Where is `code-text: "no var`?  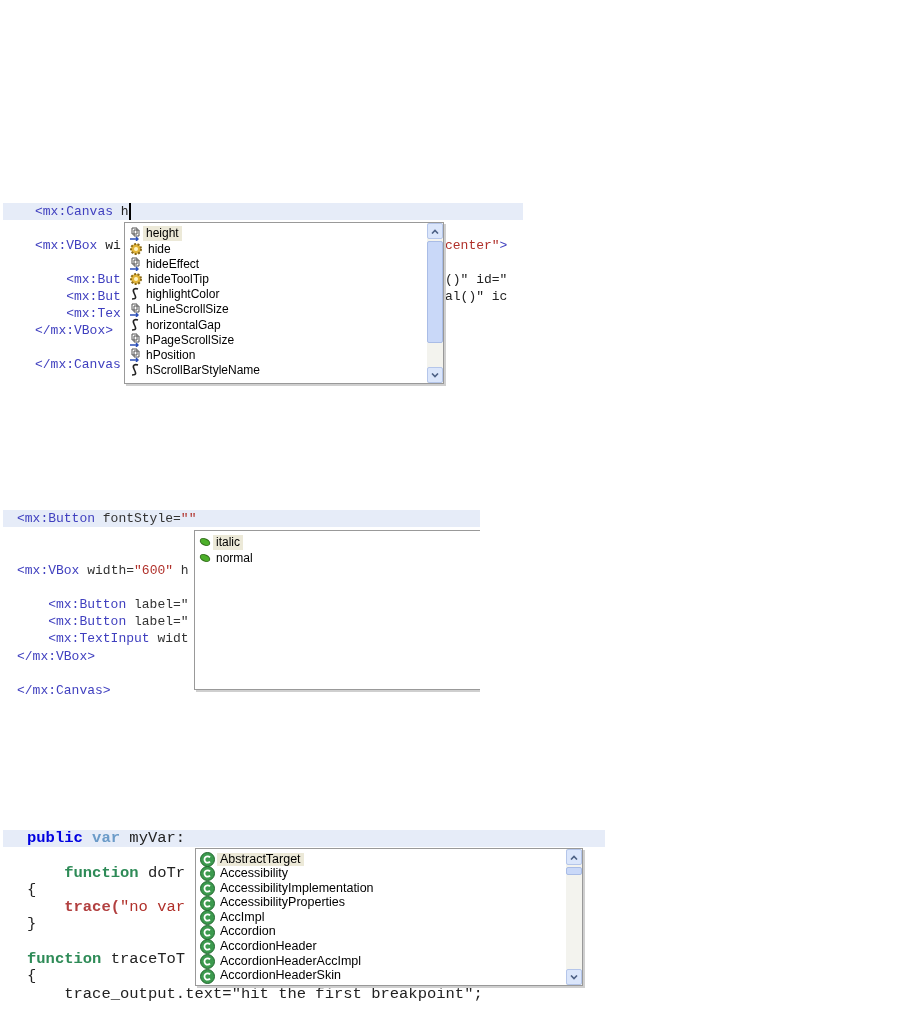
code-text: "no var is located at coordinates (153, 908).